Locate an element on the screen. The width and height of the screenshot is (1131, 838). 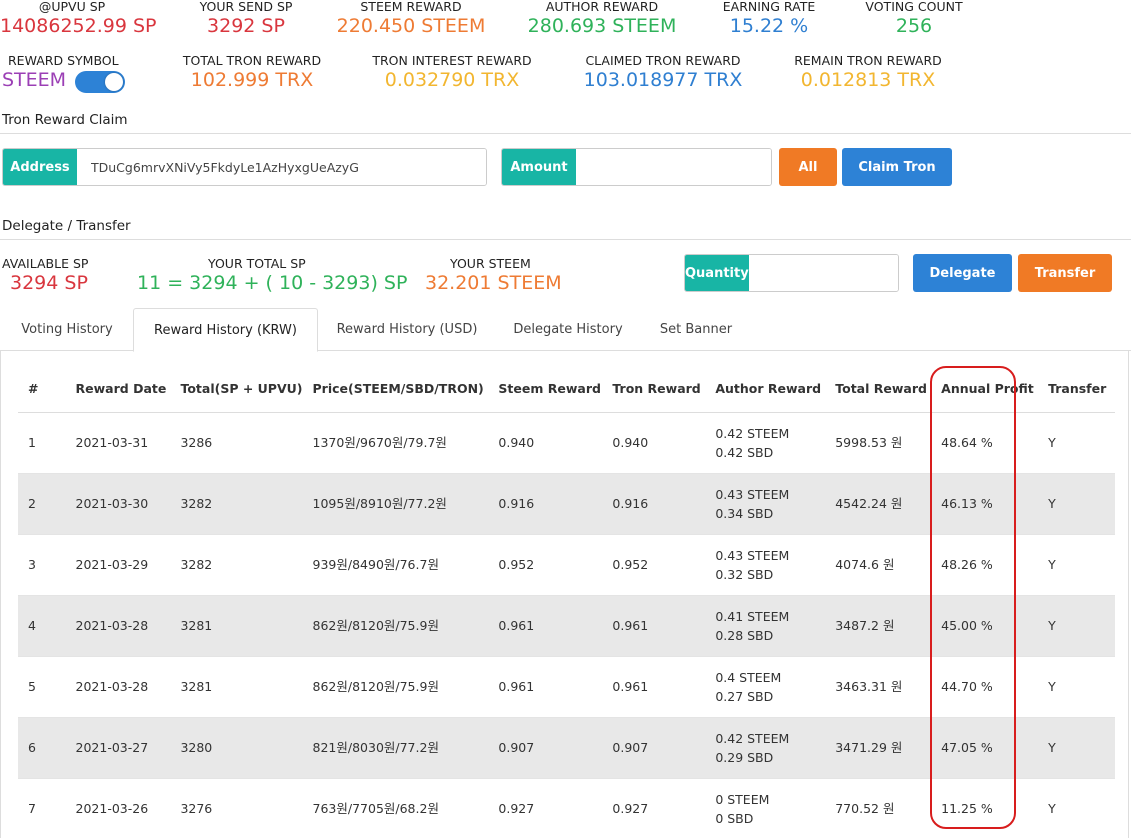
stat-author-reward: AUTHOR REWARD 280.693 STEEM is located at coordinates (602, 19).